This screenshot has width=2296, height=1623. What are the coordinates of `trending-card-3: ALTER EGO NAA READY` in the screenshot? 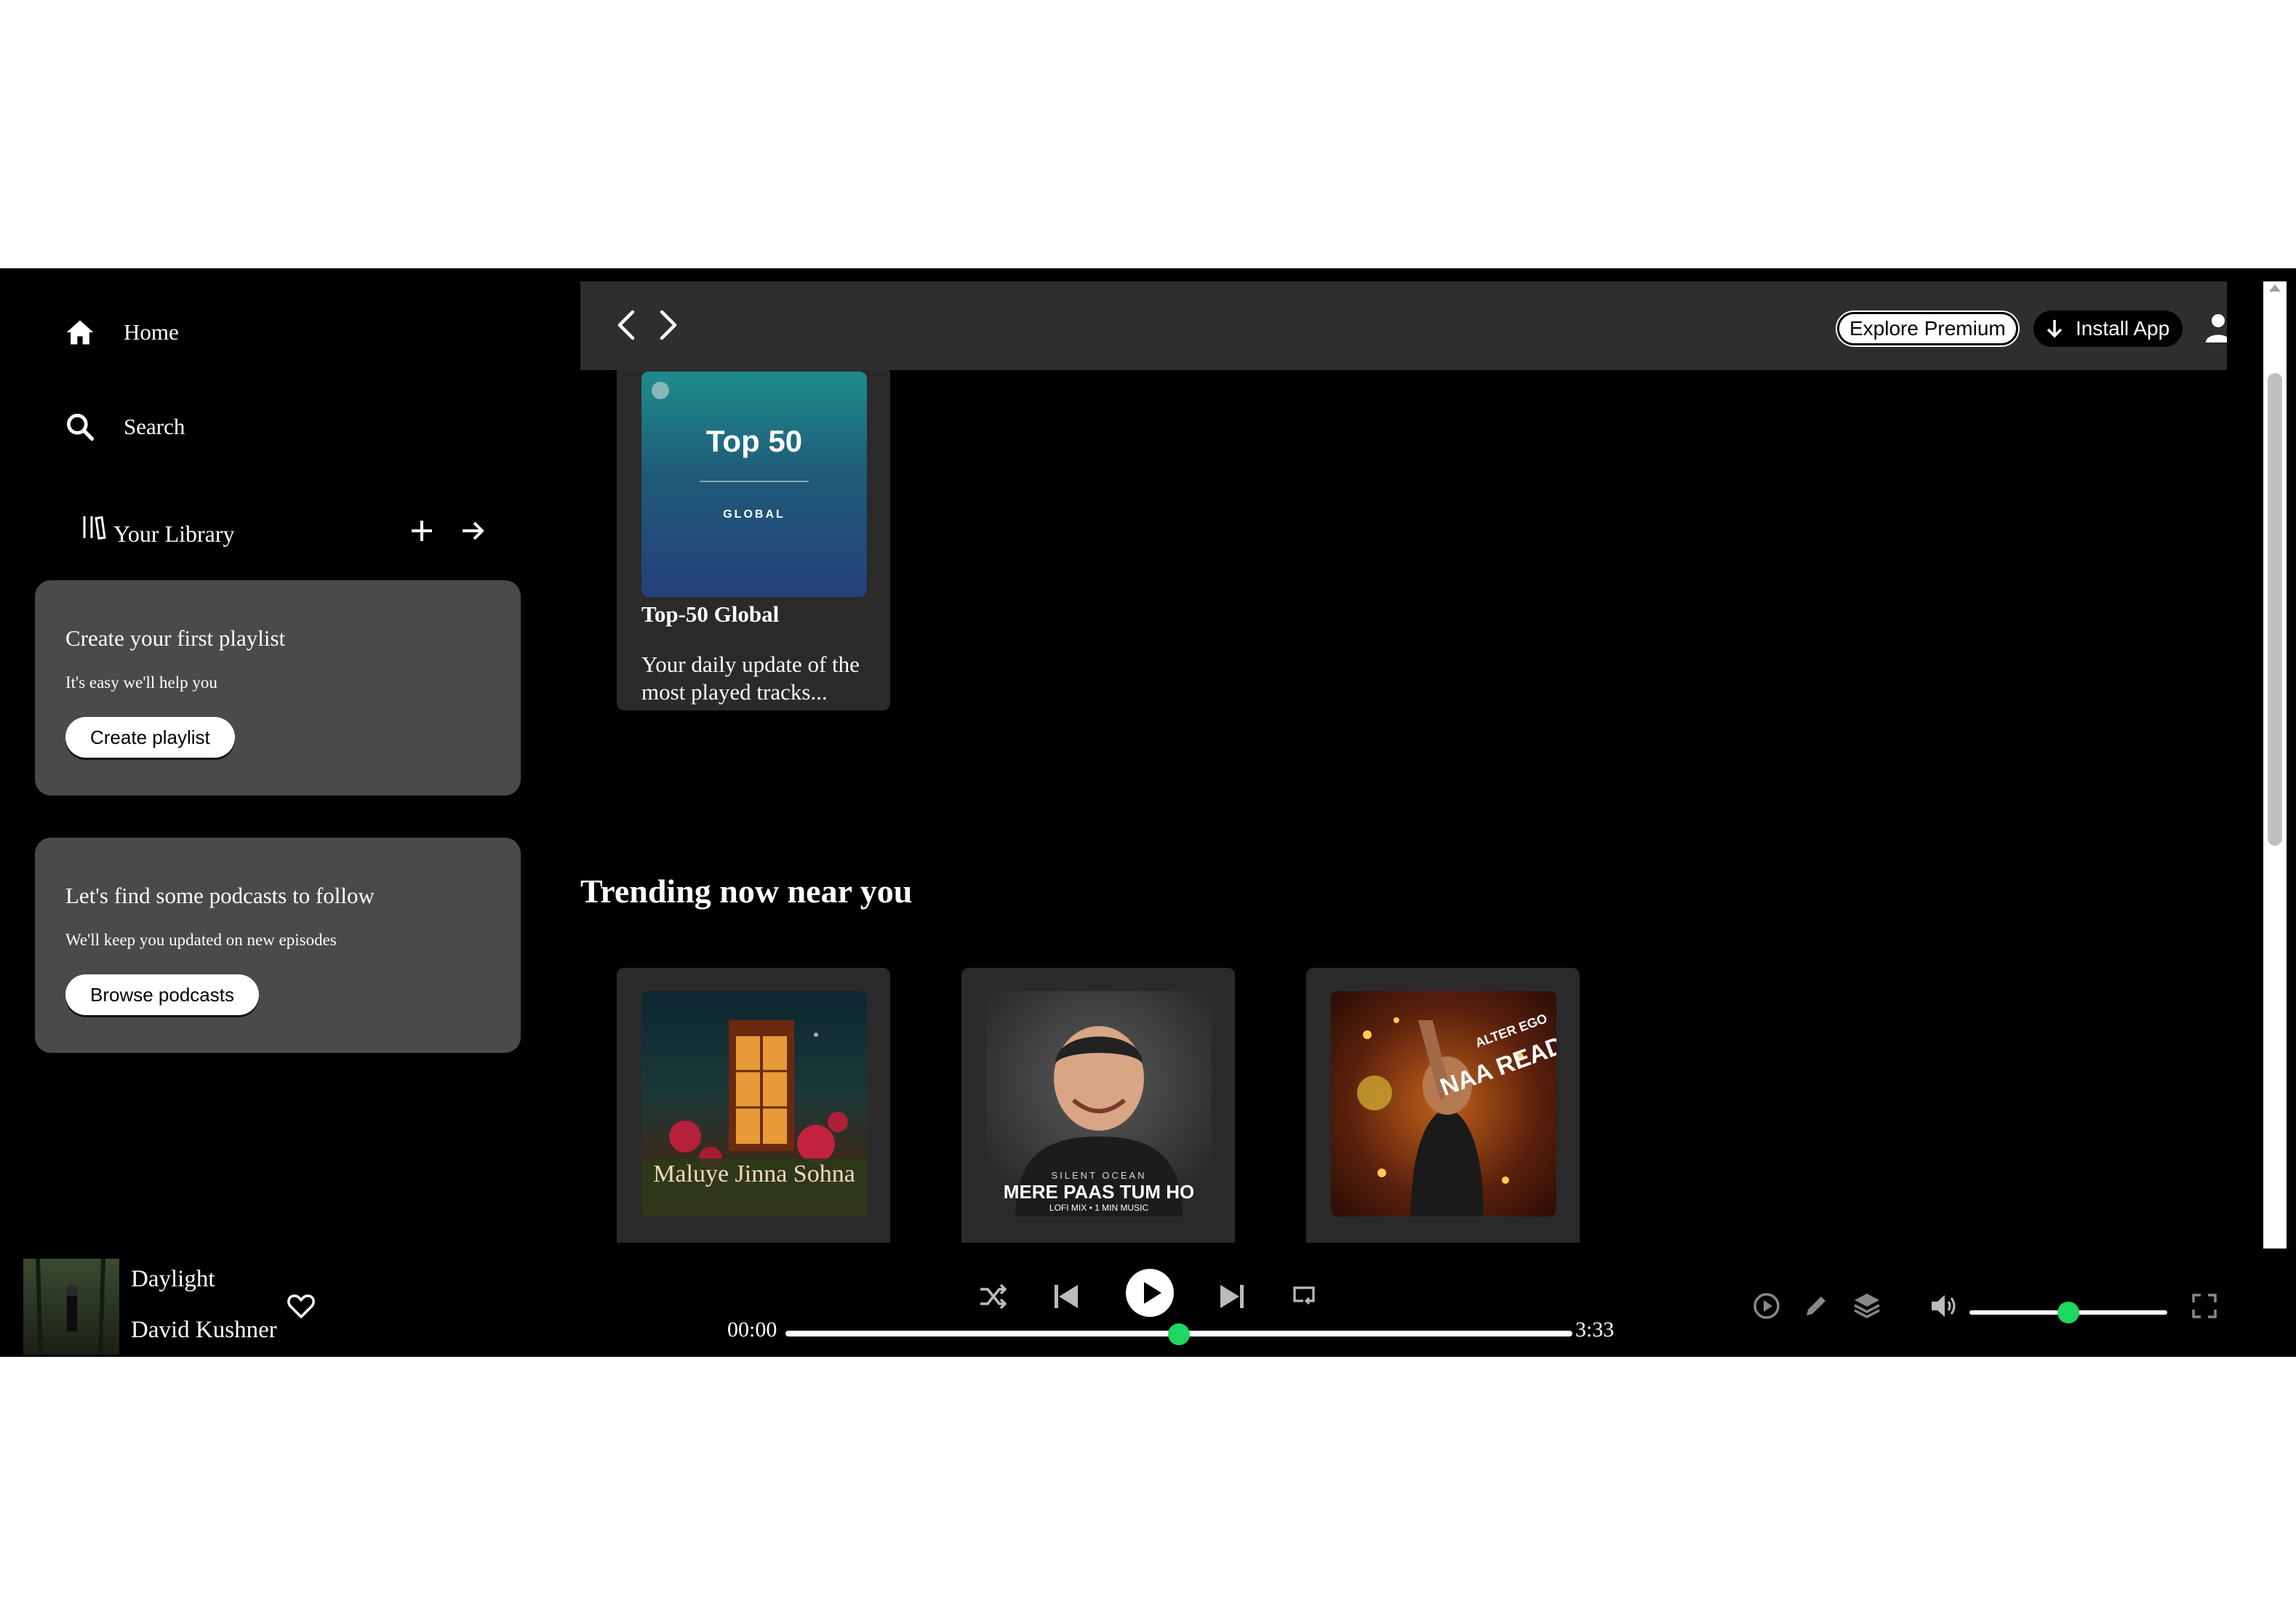 It's located at (1443, 1106).